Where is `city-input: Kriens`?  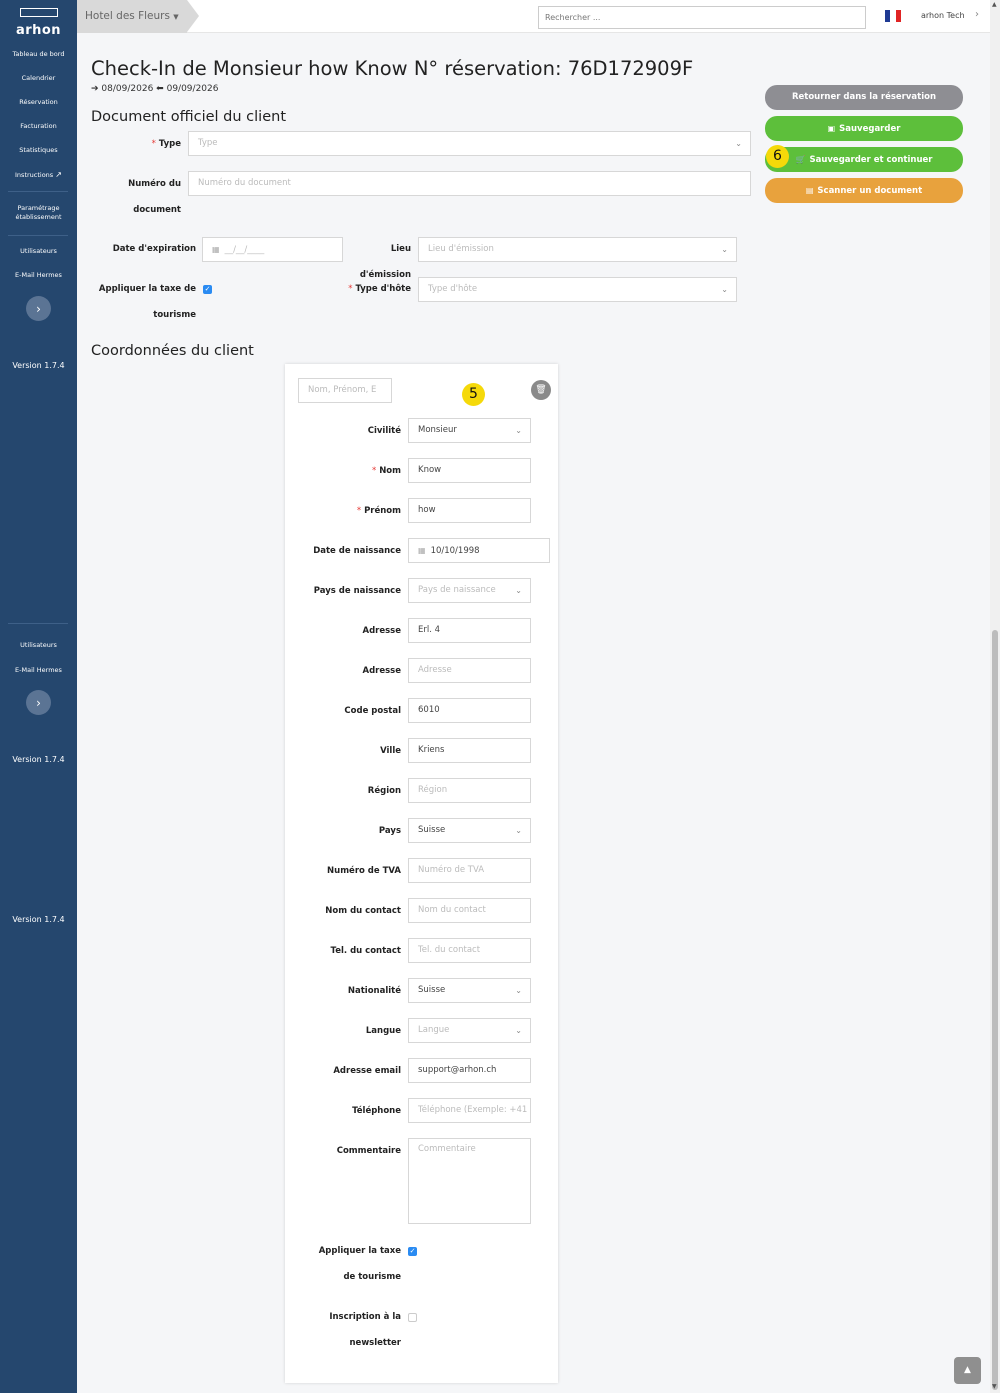
city-input: Kriens is located at coordinates (469, 750).